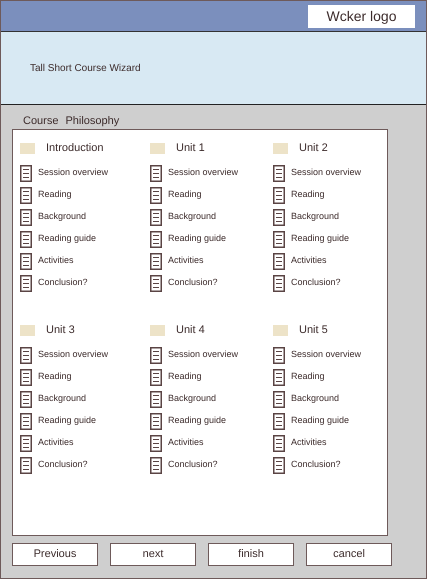 The height and width of the screenshot is (579, 427). Describe the element at coordinates (55, 554) in the screenshot. I see `wizard-button: Previous` at that location.